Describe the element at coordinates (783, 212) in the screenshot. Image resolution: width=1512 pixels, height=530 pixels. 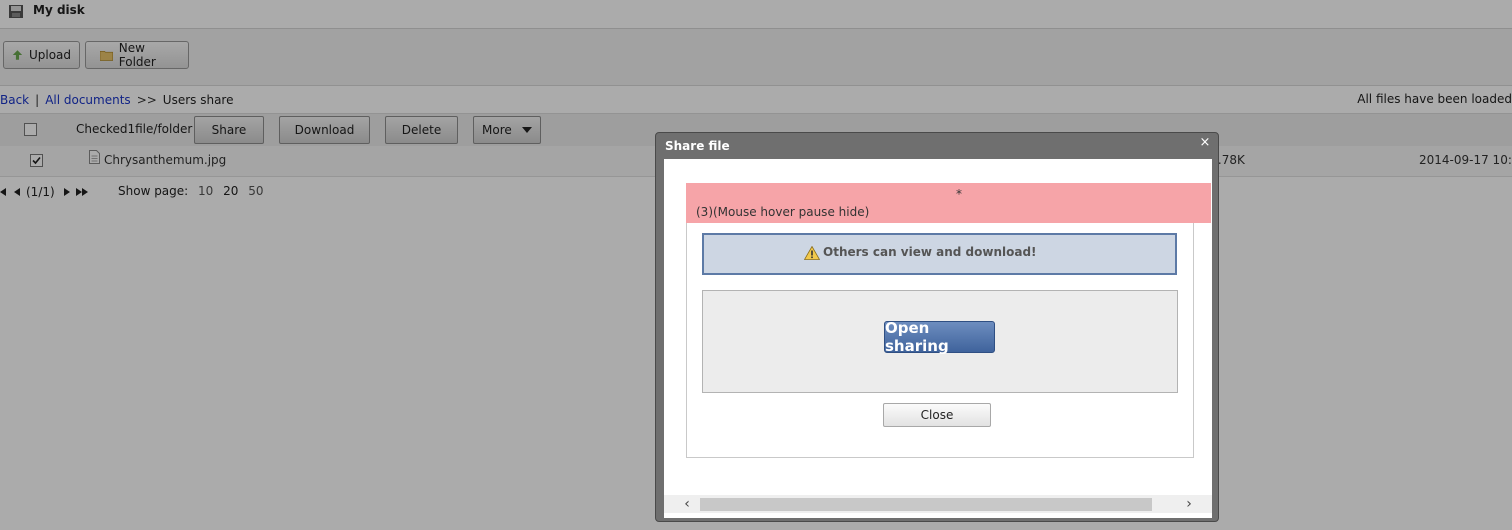
I see `alert-message: (3)(Mouse hover pause hide)` at that location.